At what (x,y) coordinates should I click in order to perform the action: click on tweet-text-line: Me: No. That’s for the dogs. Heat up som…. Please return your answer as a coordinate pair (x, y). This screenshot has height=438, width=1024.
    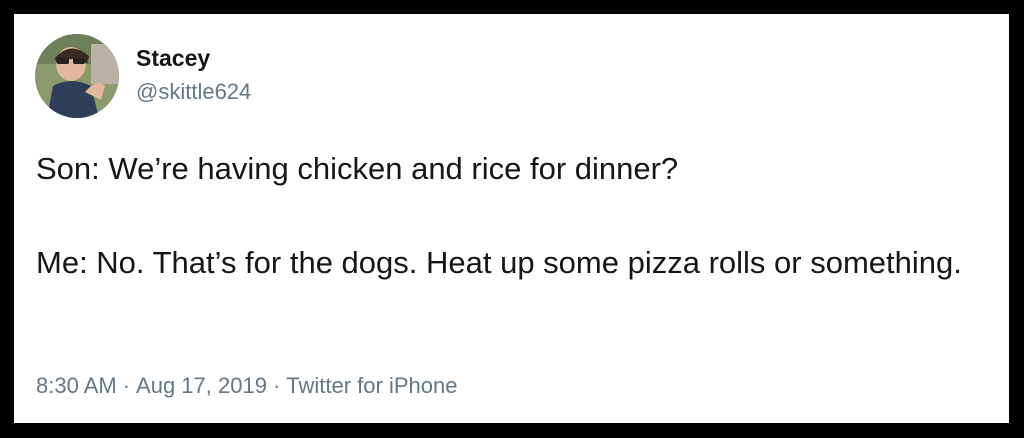
    Looking at the image, I should click on (499, 262).